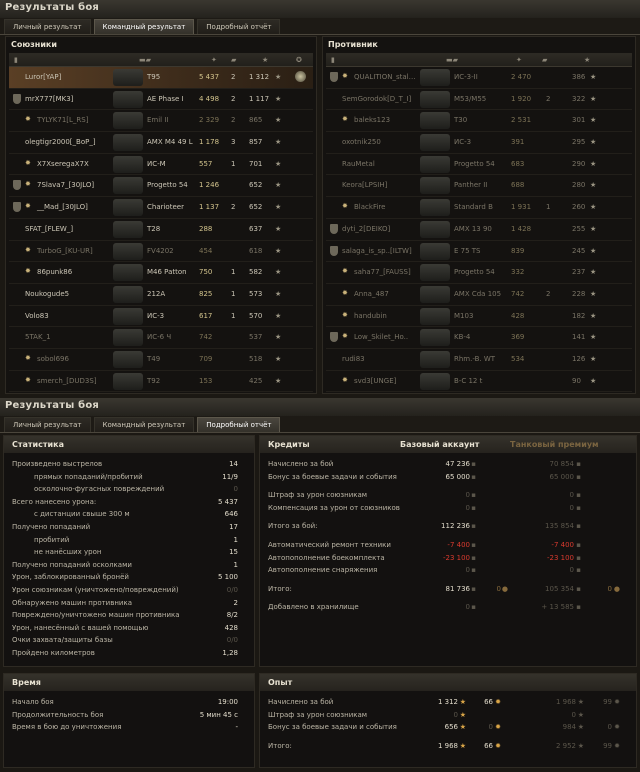  Describe the element at coordinates (479, 143) in the screenshot. I see `player-row: oxotnik250 ИС-3 391 295 ★` at that location.